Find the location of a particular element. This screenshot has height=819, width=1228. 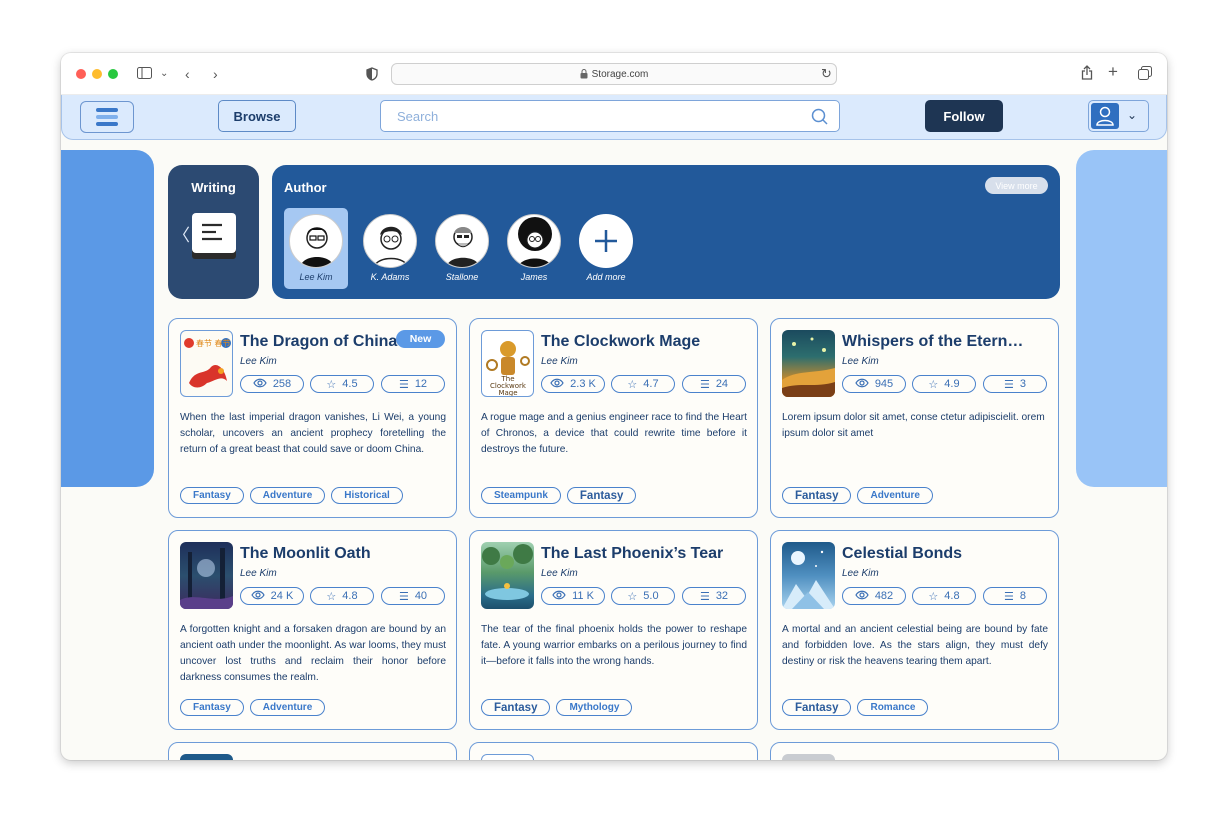

tag-steampunk: Steampunk is located at coordinates (521, 495).